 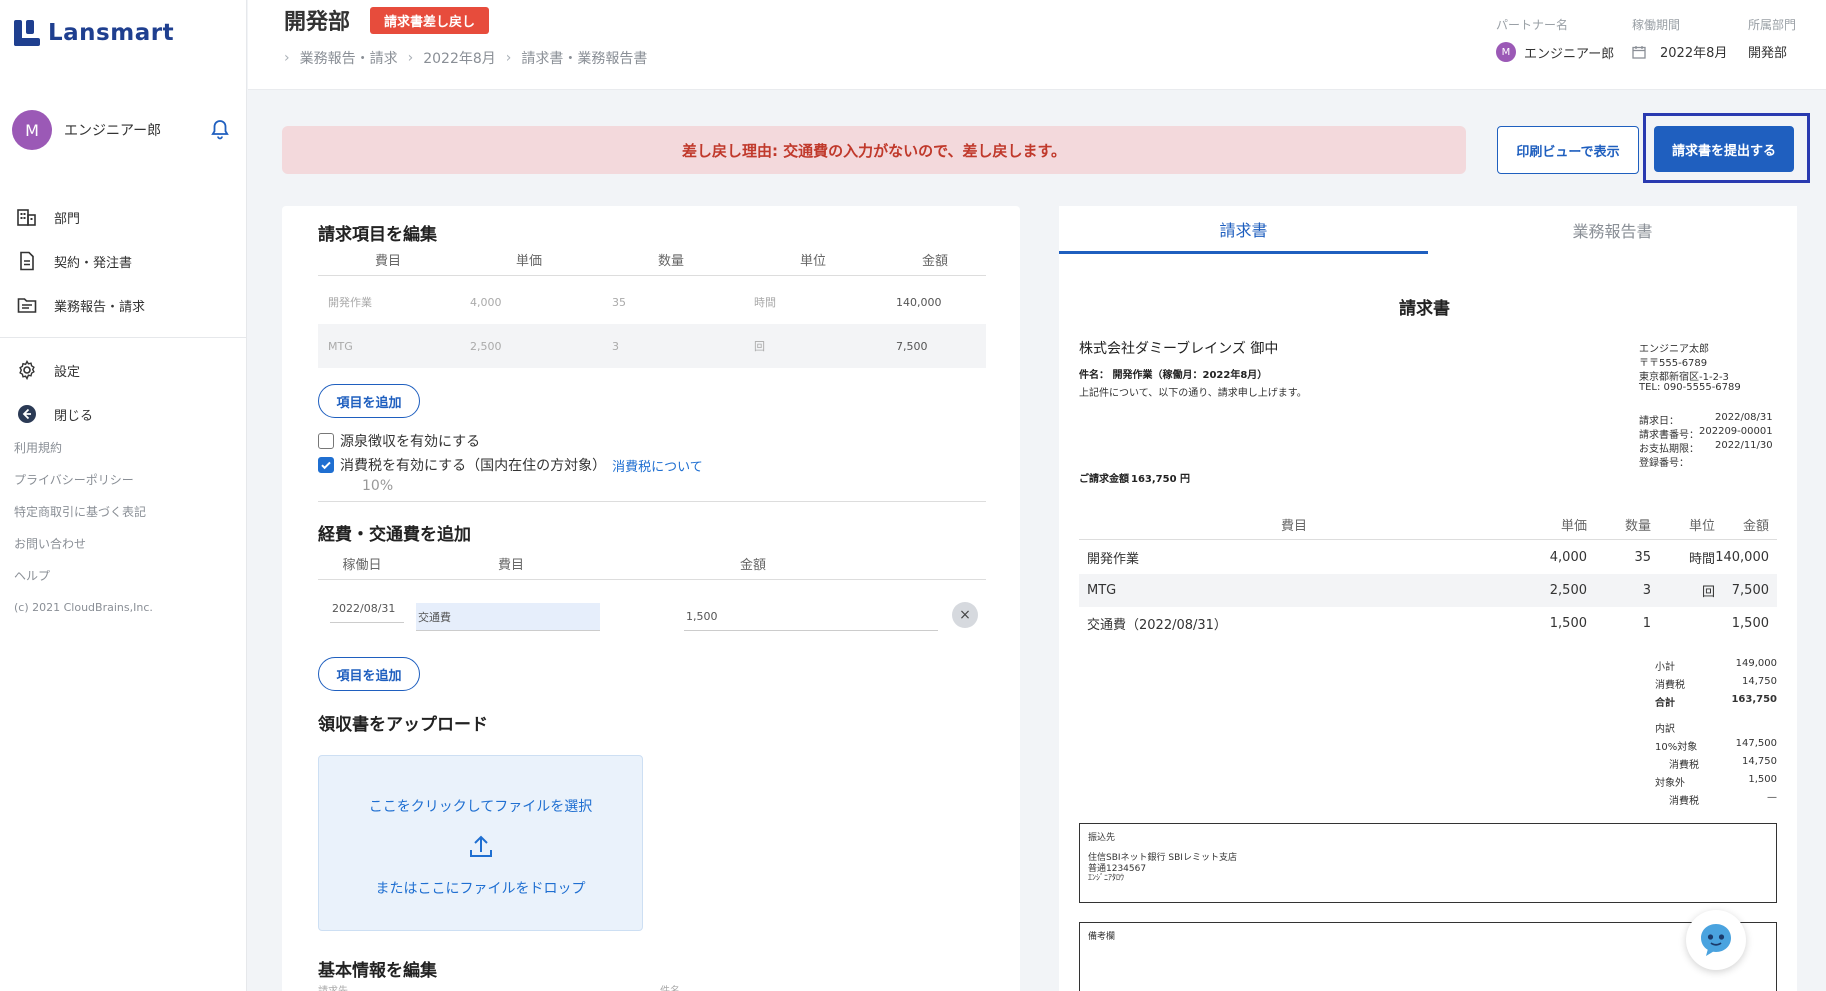 What do you see at coordinates (657, 465) in the screenshot?
I see `tax-info-link: 消費税について` at bounding box center [657, 465].